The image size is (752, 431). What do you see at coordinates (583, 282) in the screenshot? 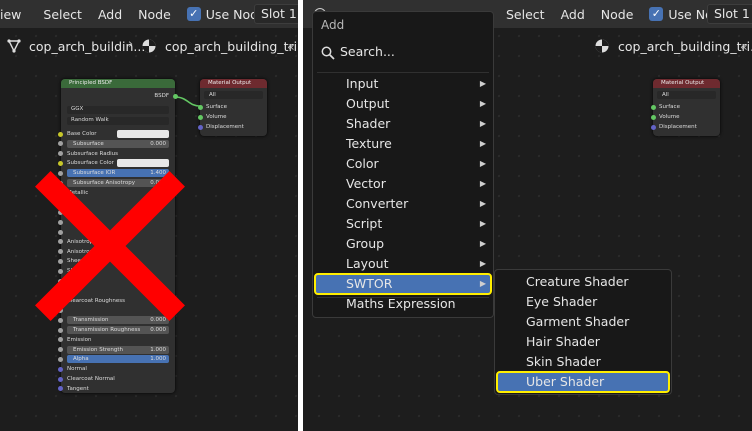
I see `submenu-item-creature-shader: Creature Shader` at bounding box center [583, 282].